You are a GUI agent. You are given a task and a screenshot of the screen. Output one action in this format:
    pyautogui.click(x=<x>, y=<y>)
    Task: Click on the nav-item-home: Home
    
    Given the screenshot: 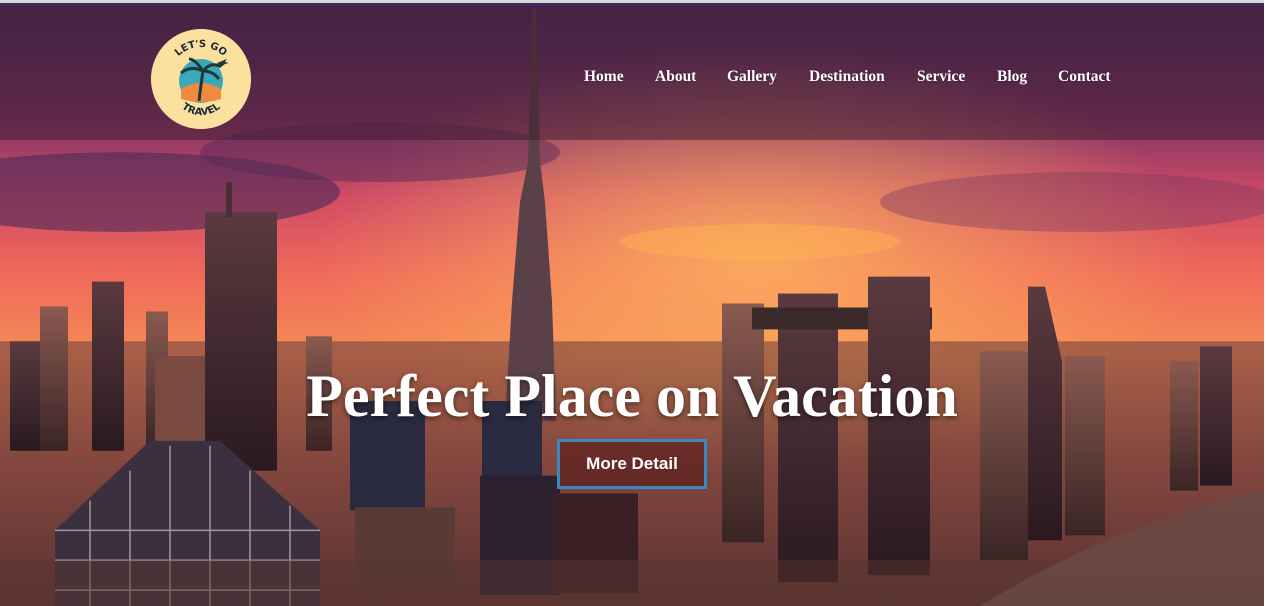 What is the action you would take?
    pyautogui.click(x=604, y=77)
    